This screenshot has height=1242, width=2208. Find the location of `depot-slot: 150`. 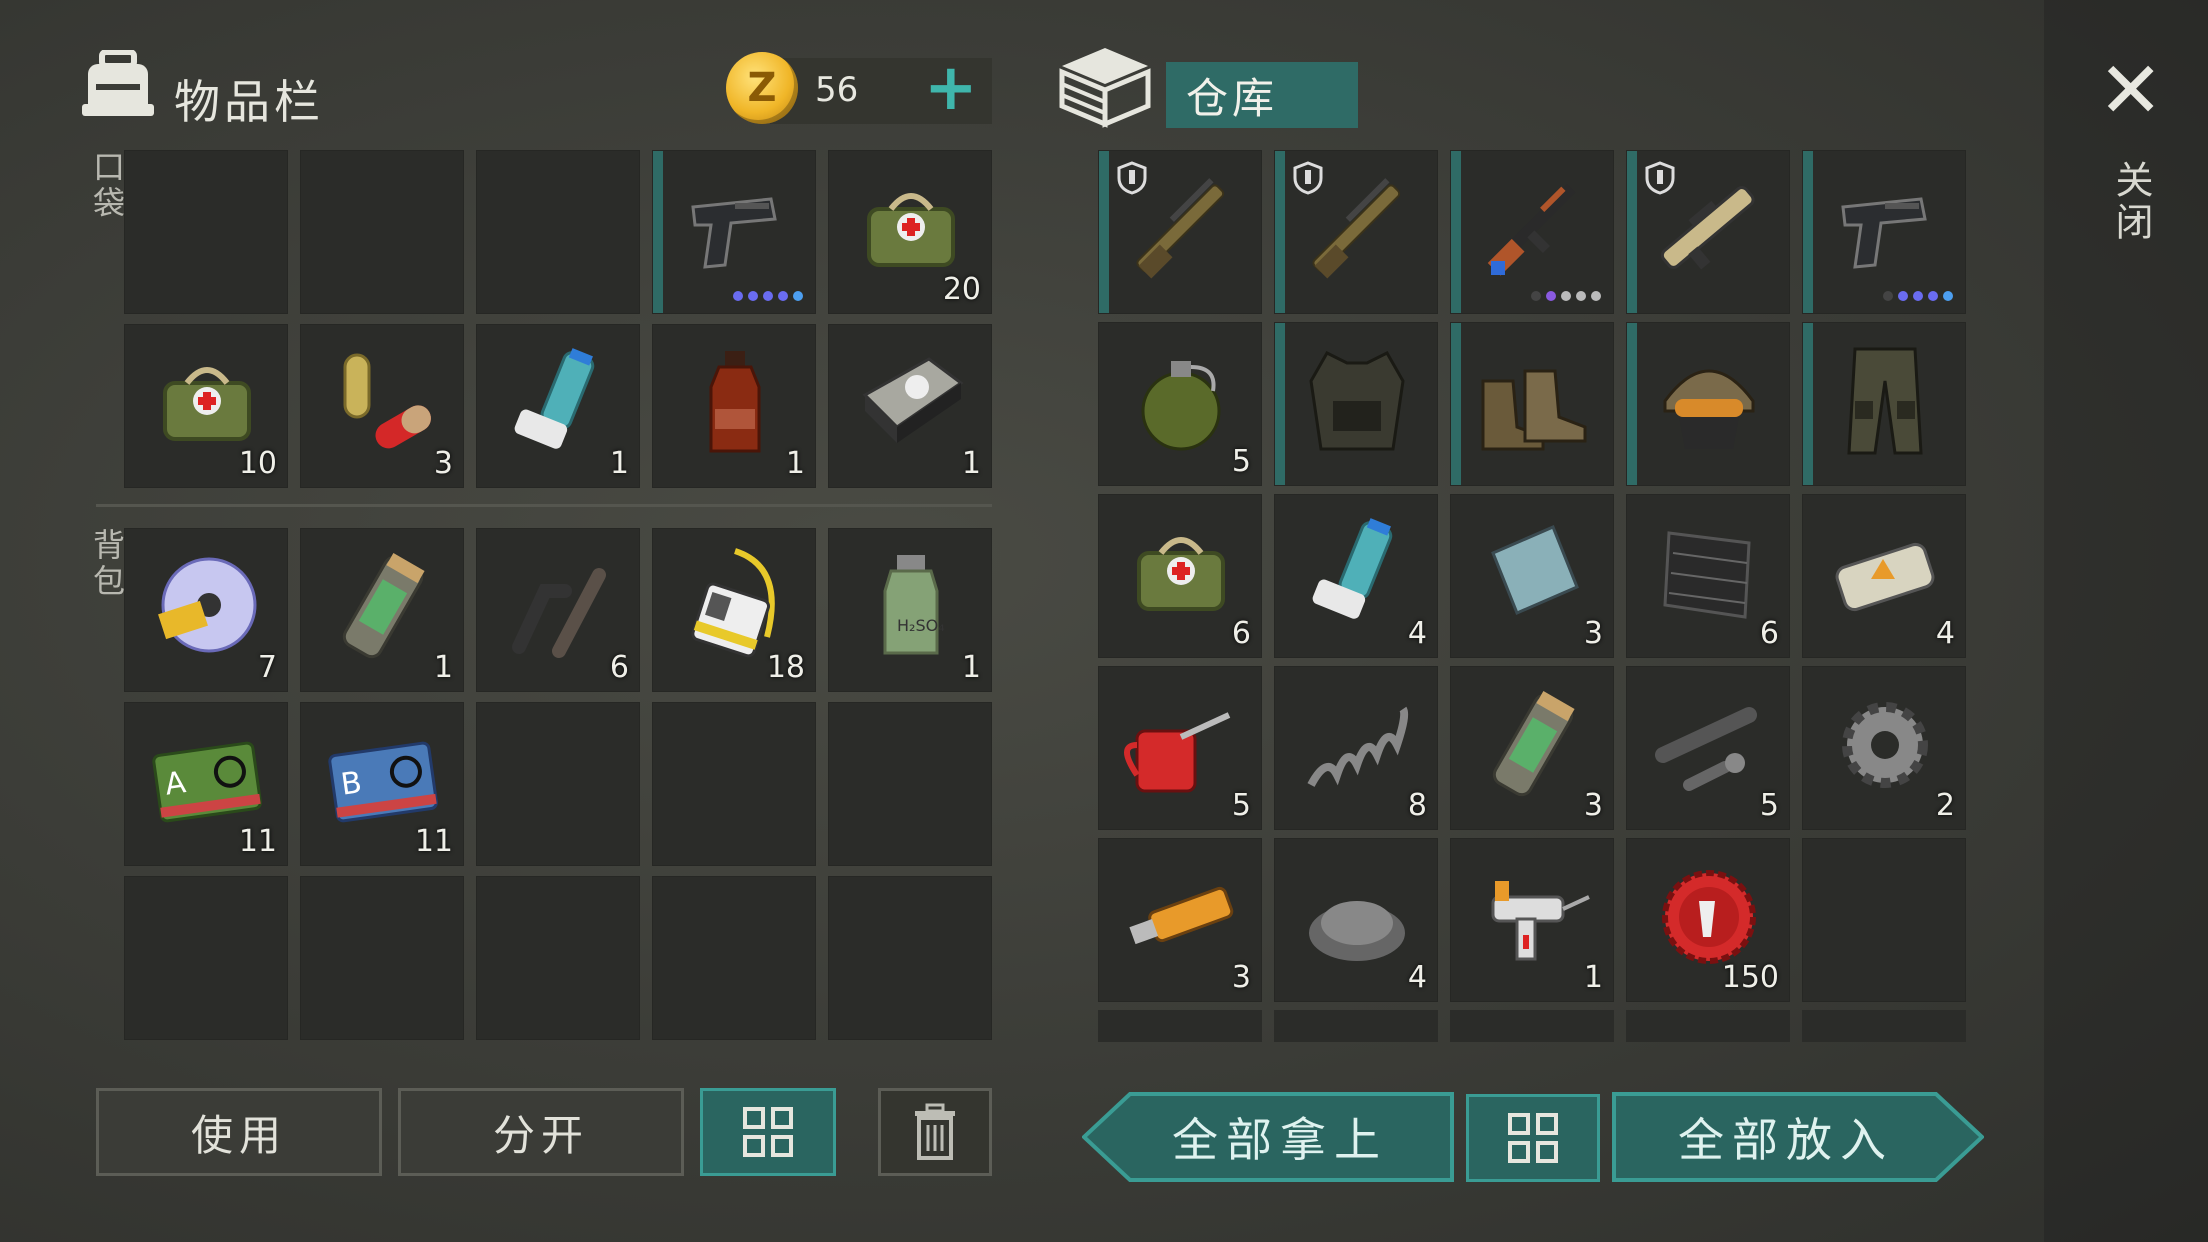

depot-slot: 150 is located at coordinates (1708, 920).